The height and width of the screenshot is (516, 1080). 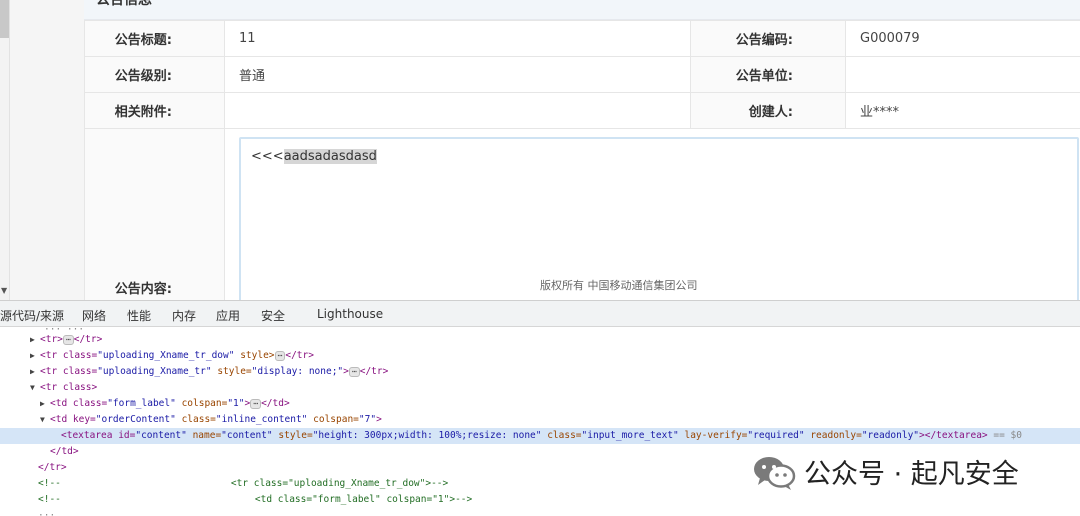 I want to click on tab-network: 网络, so click(x=94, y=315).